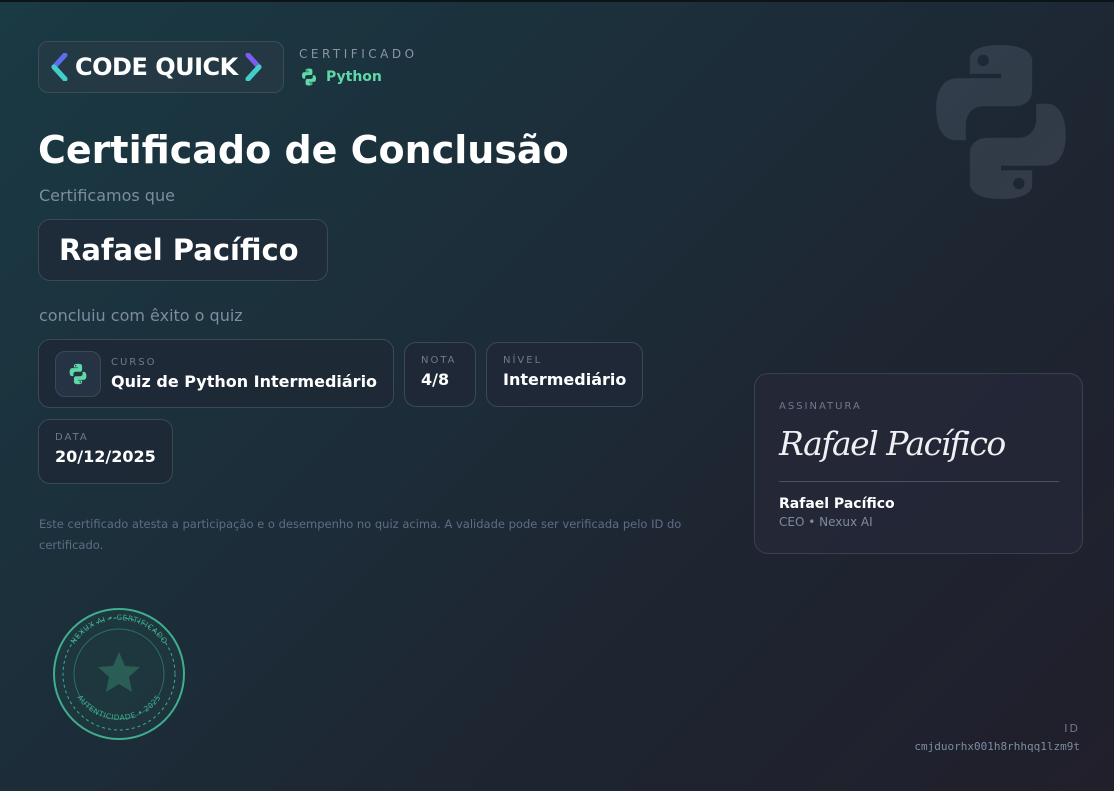 The image size is (1114, 791). Describe the element at coordinates (107, 195) in the screenshot. I see `intro-text: Certificamos que` at that location.